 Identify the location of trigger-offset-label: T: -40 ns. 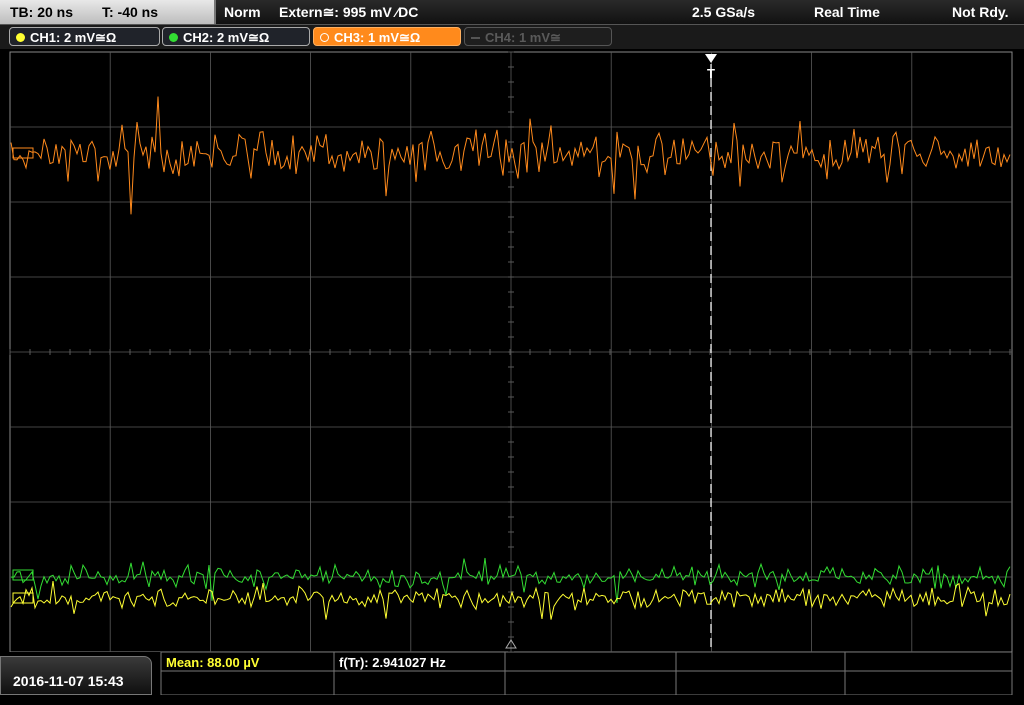
(130, 12).